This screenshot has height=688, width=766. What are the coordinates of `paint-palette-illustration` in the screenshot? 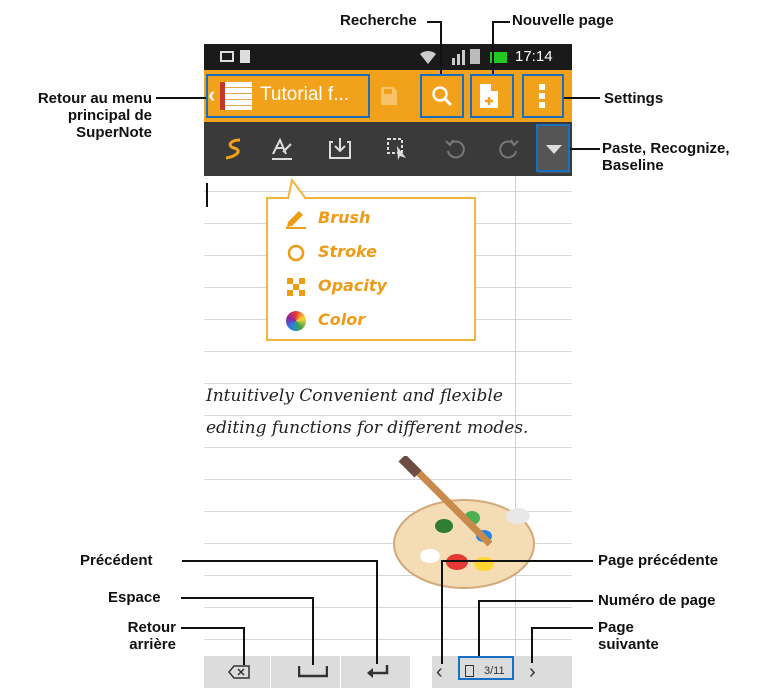 It's located at (464, 522).